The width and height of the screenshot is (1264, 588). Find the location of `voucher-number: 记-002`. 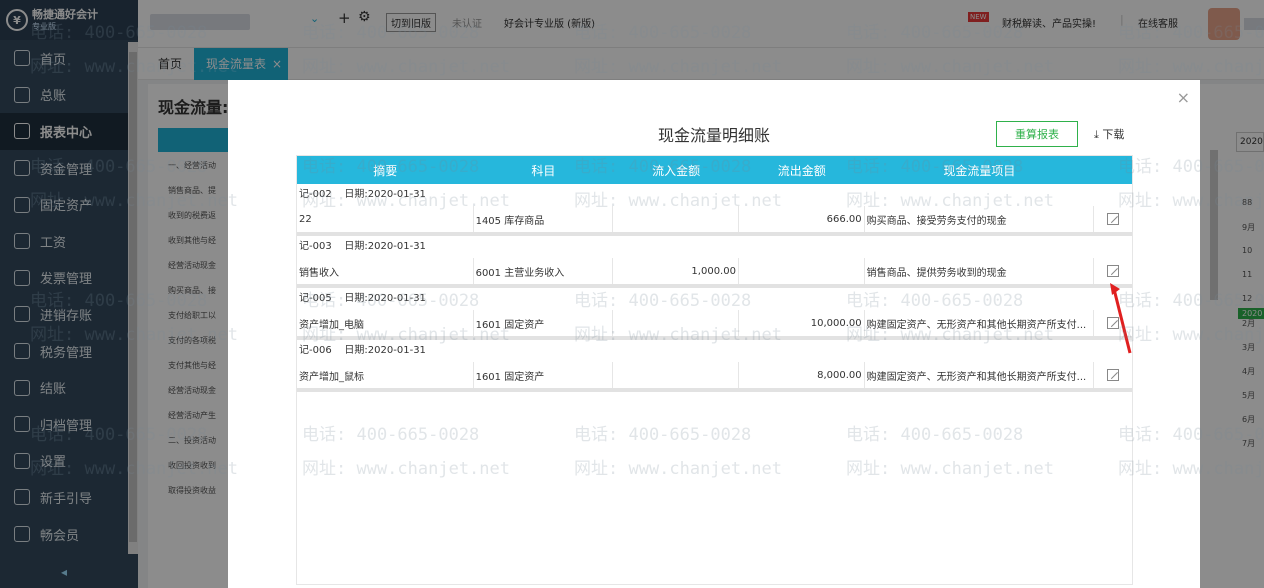

voucher-number: 记-002 is located at coordinates (315, 194).